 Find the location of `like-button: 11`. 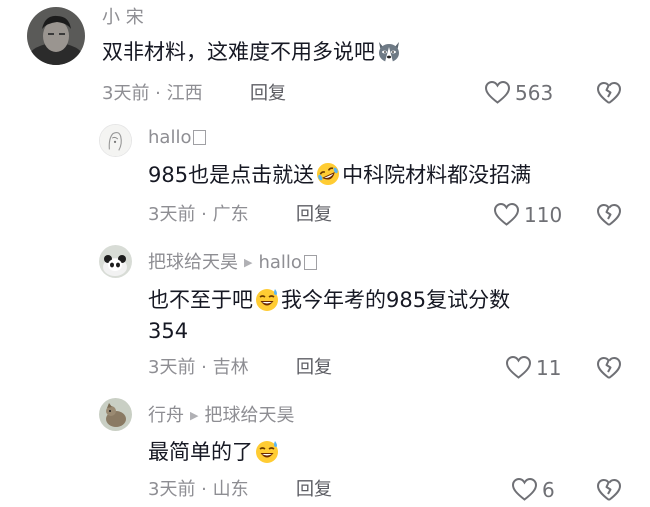

like-button: 11 is located at coordinates (533, 367).